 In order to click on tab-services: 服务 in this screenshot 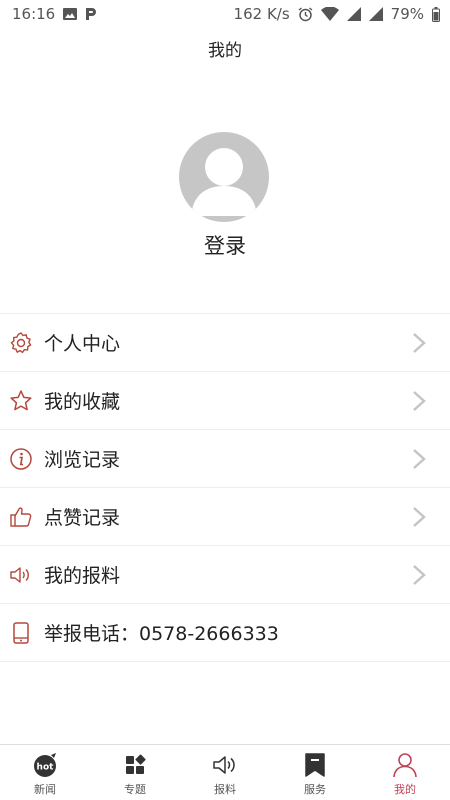, I will do `click(315, 772)`.